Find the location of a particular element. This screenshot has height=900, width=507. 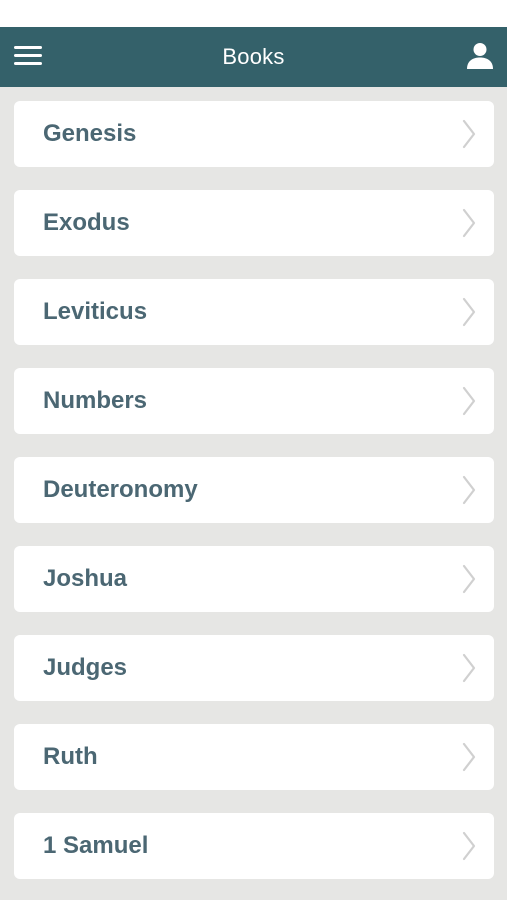

app-header: Books is located at coordinates (253, 57).